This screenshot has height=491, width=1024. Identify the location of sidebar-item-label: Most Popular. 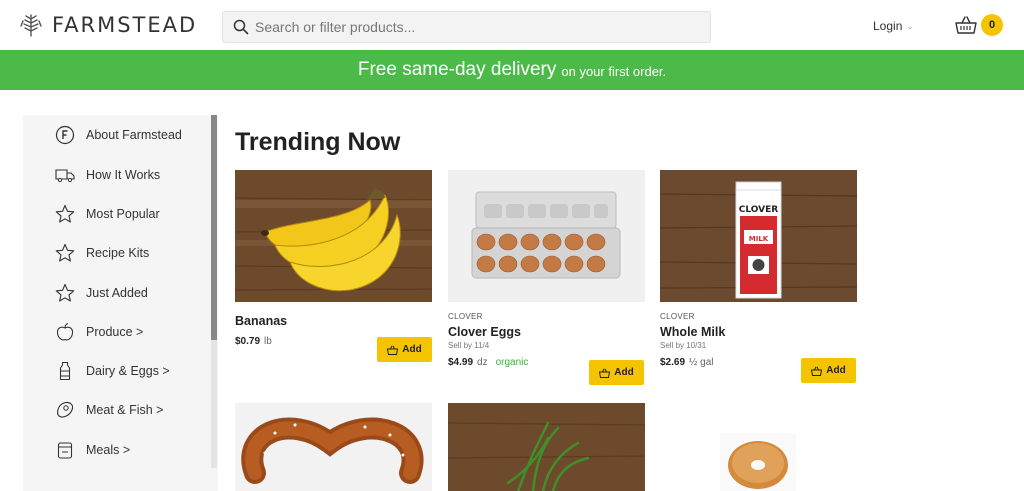
(123, 214).